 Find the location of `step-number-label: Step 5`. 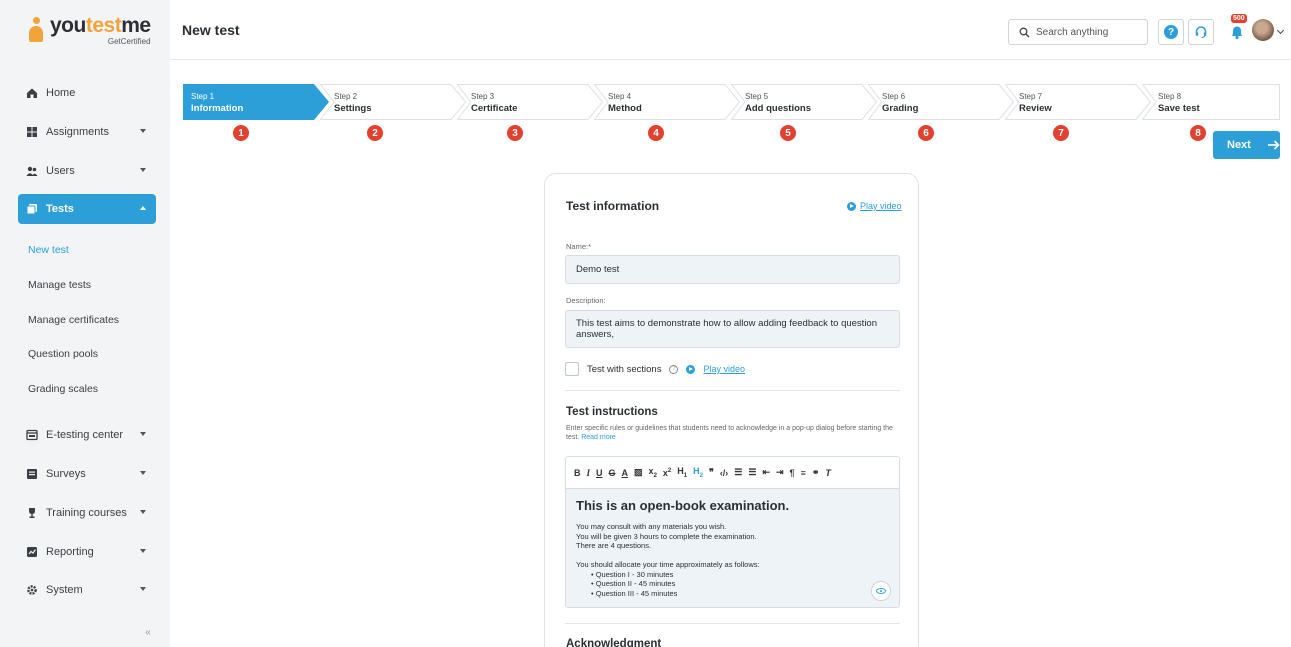

step-number-label: Step 5 is located at coordinates (757, 96).